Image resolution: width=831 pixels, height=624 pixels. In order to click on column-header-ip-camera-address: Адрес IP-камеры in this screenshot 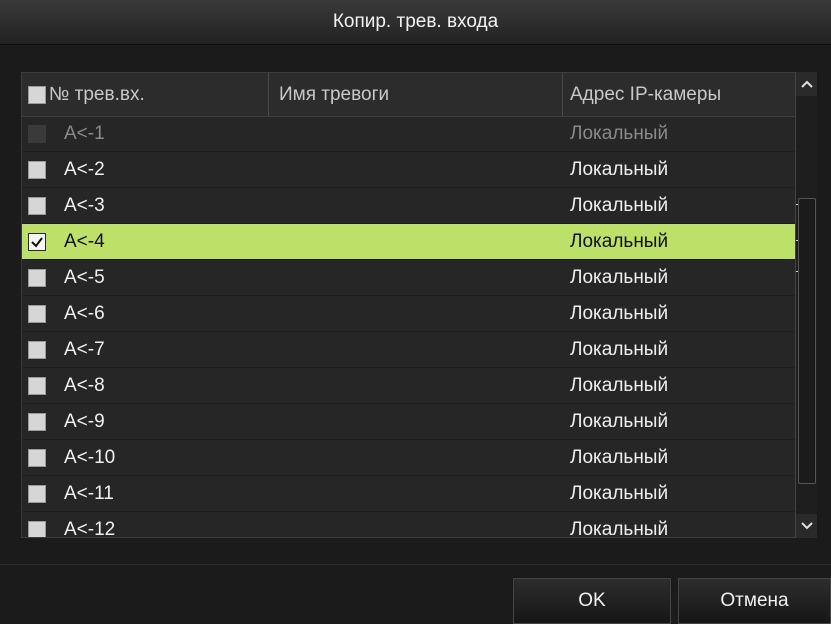, I will do `click(689, 94)`.